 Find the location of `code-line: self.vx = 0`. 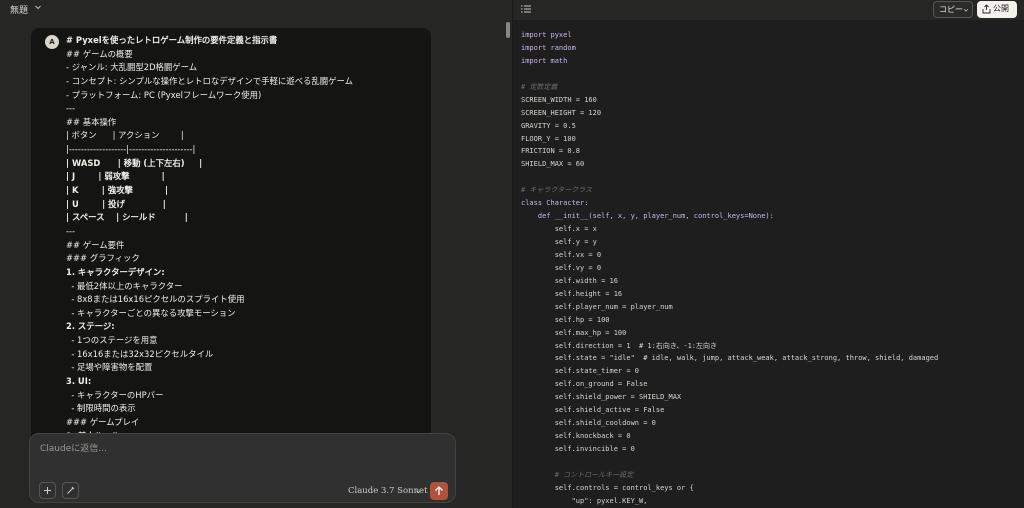

code-line: self.vx = 0 is located at coordinates (561, 254).